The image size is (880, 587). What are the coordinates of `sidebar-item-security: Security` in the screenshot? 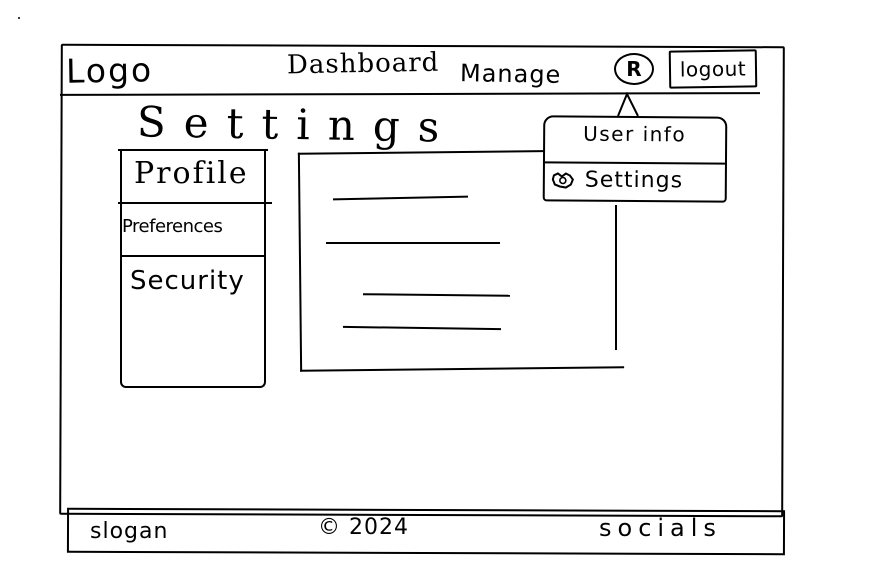 It's located at (193, 281).